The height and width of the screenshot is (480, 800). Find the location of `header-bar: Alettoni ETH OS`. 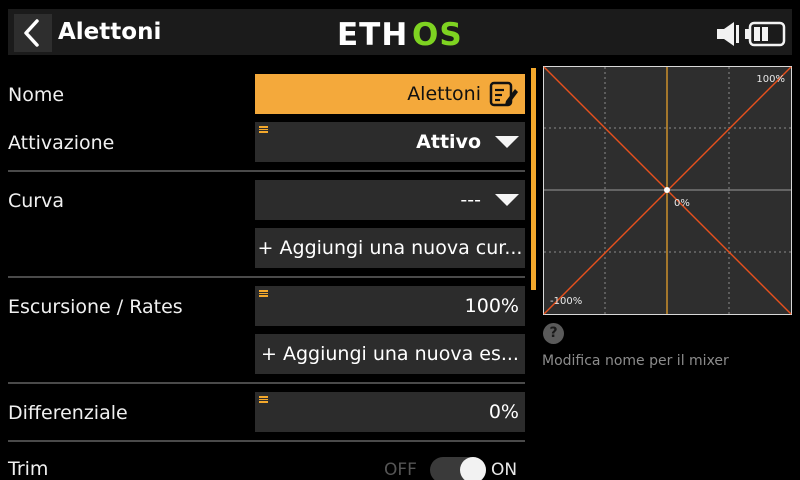

header-bar: Alettoni ETH OS is located at coordinates (400, 30).